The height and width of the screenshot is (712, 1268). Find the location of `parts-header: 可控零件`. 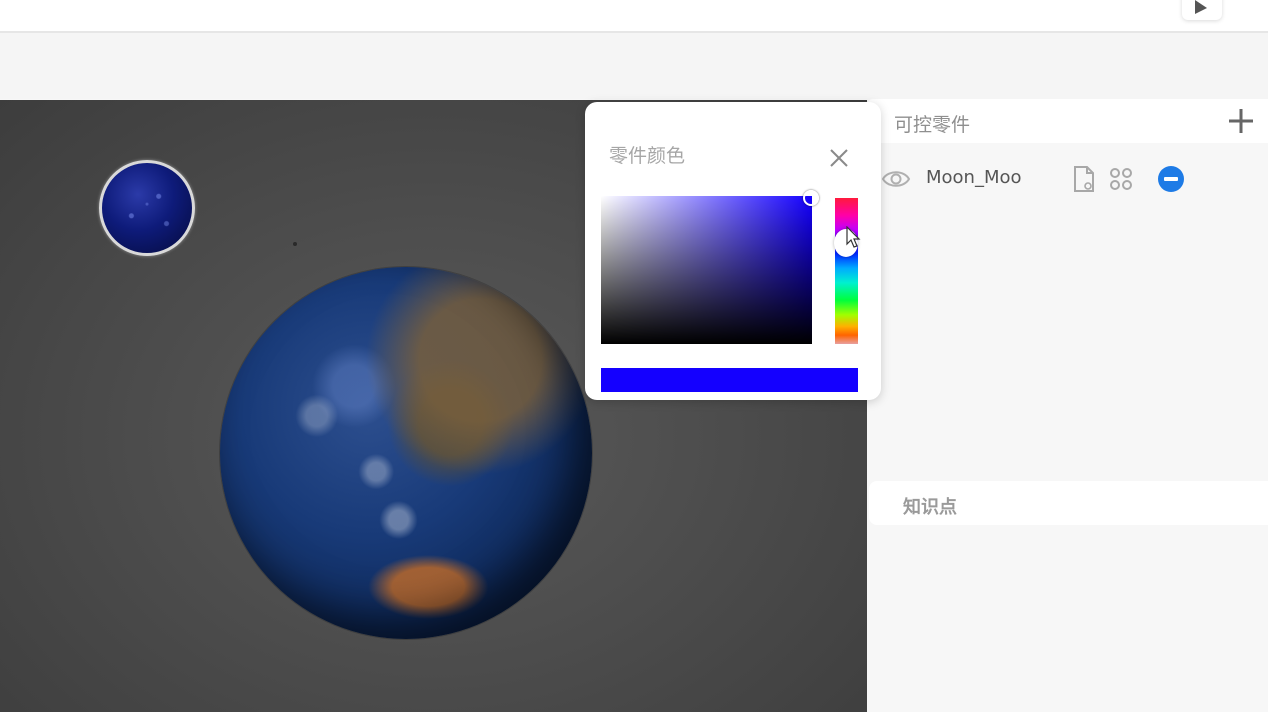

parts-header: 可控零件 is located at coordinates (1067, 121).